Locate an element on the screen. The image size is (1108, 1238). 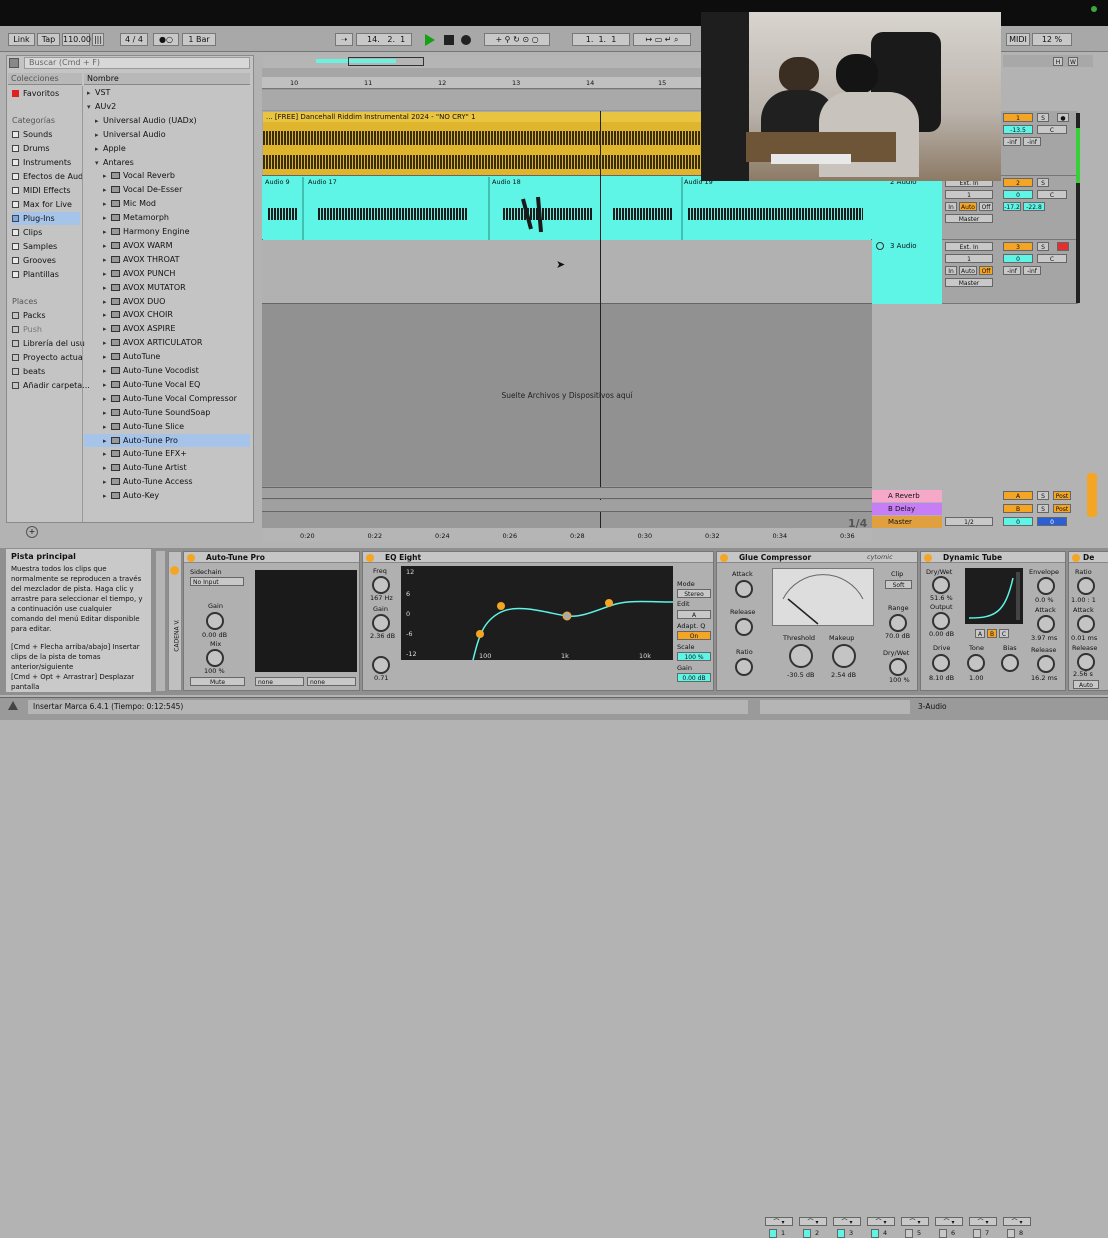
sidebar-item-drums: Drums is located at coordinates (30, 148).